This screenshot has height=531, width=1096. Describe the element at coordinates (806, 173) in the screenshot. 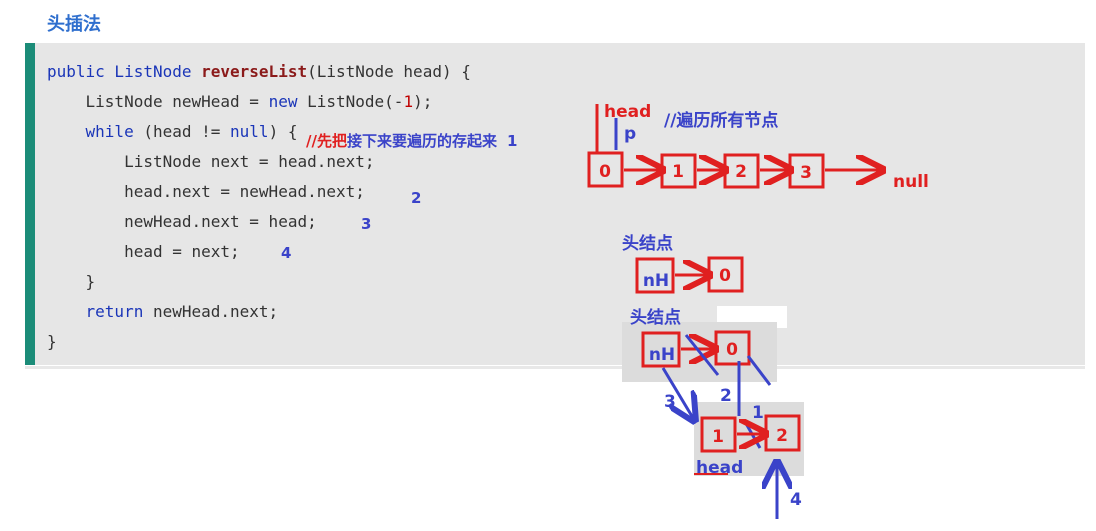

I see `list-node-value: 3` at that location.